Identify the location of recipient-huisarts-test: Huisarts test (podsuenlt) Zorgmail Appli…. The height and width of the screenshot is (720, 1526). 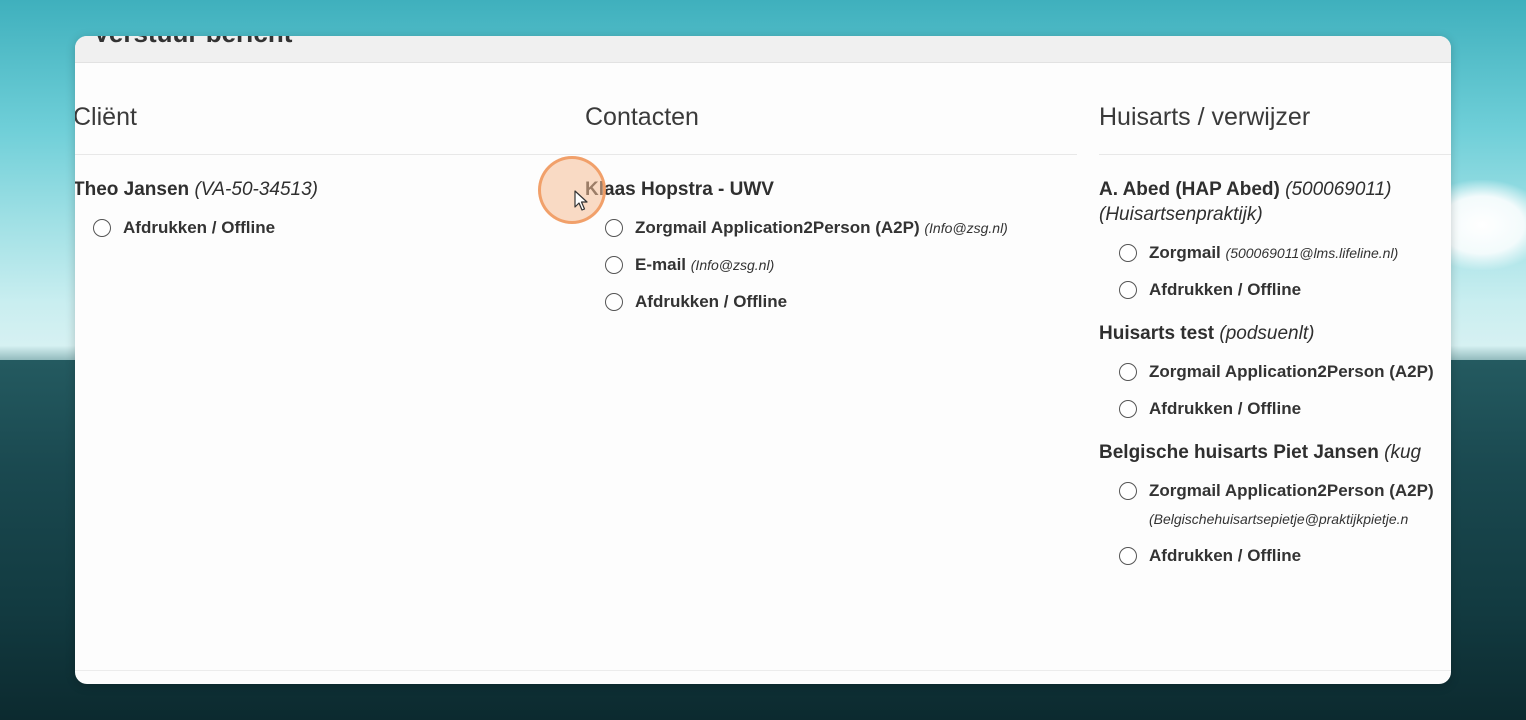
(1275, 370).